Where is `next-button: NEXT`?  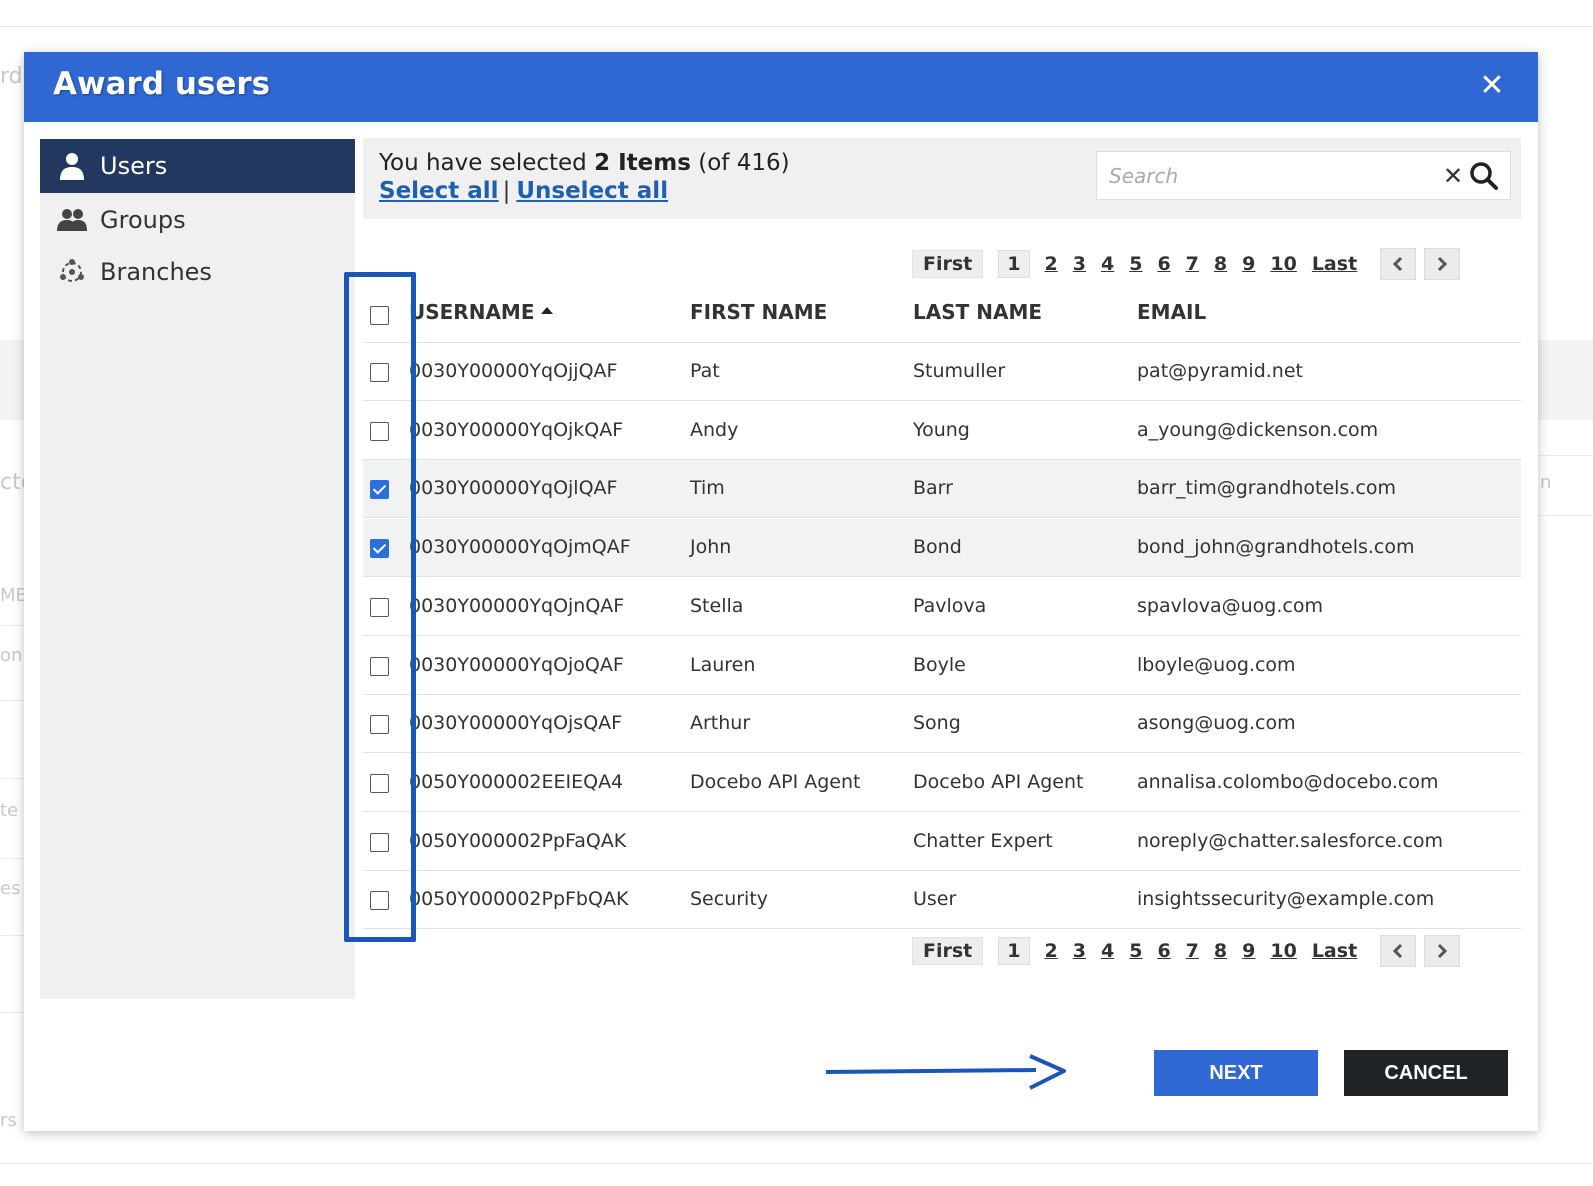 next-button: NEXT is located at coordinates (1236, 1073).